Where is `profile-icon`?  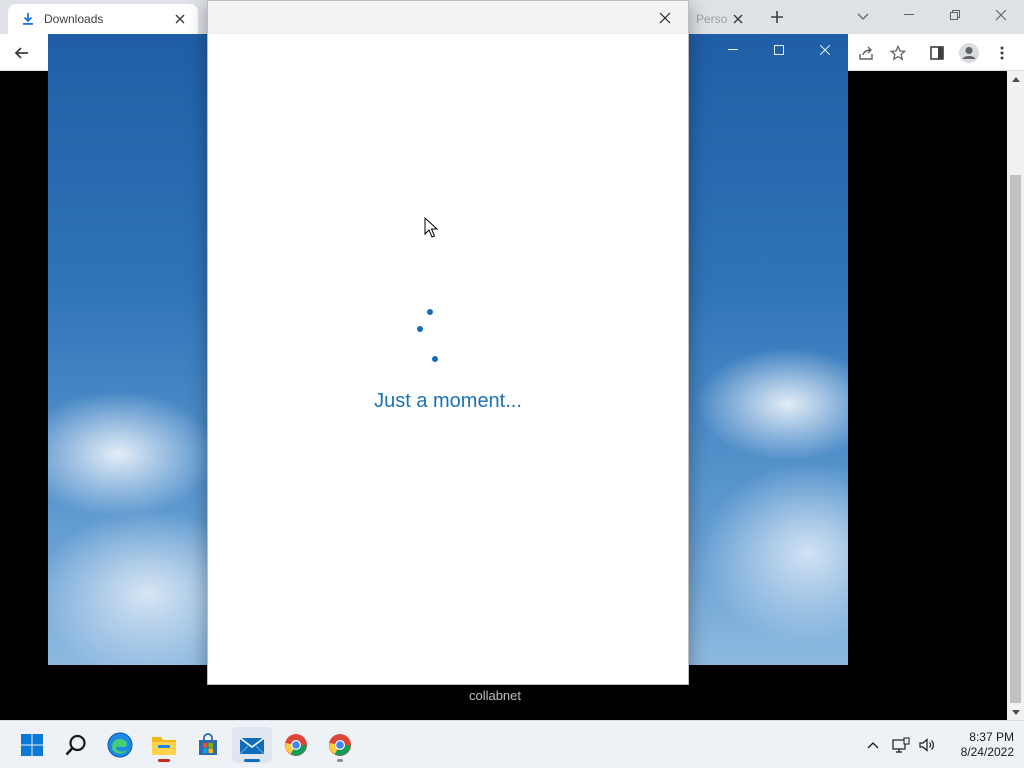 profile-icon is located at coordinates (969, 53).